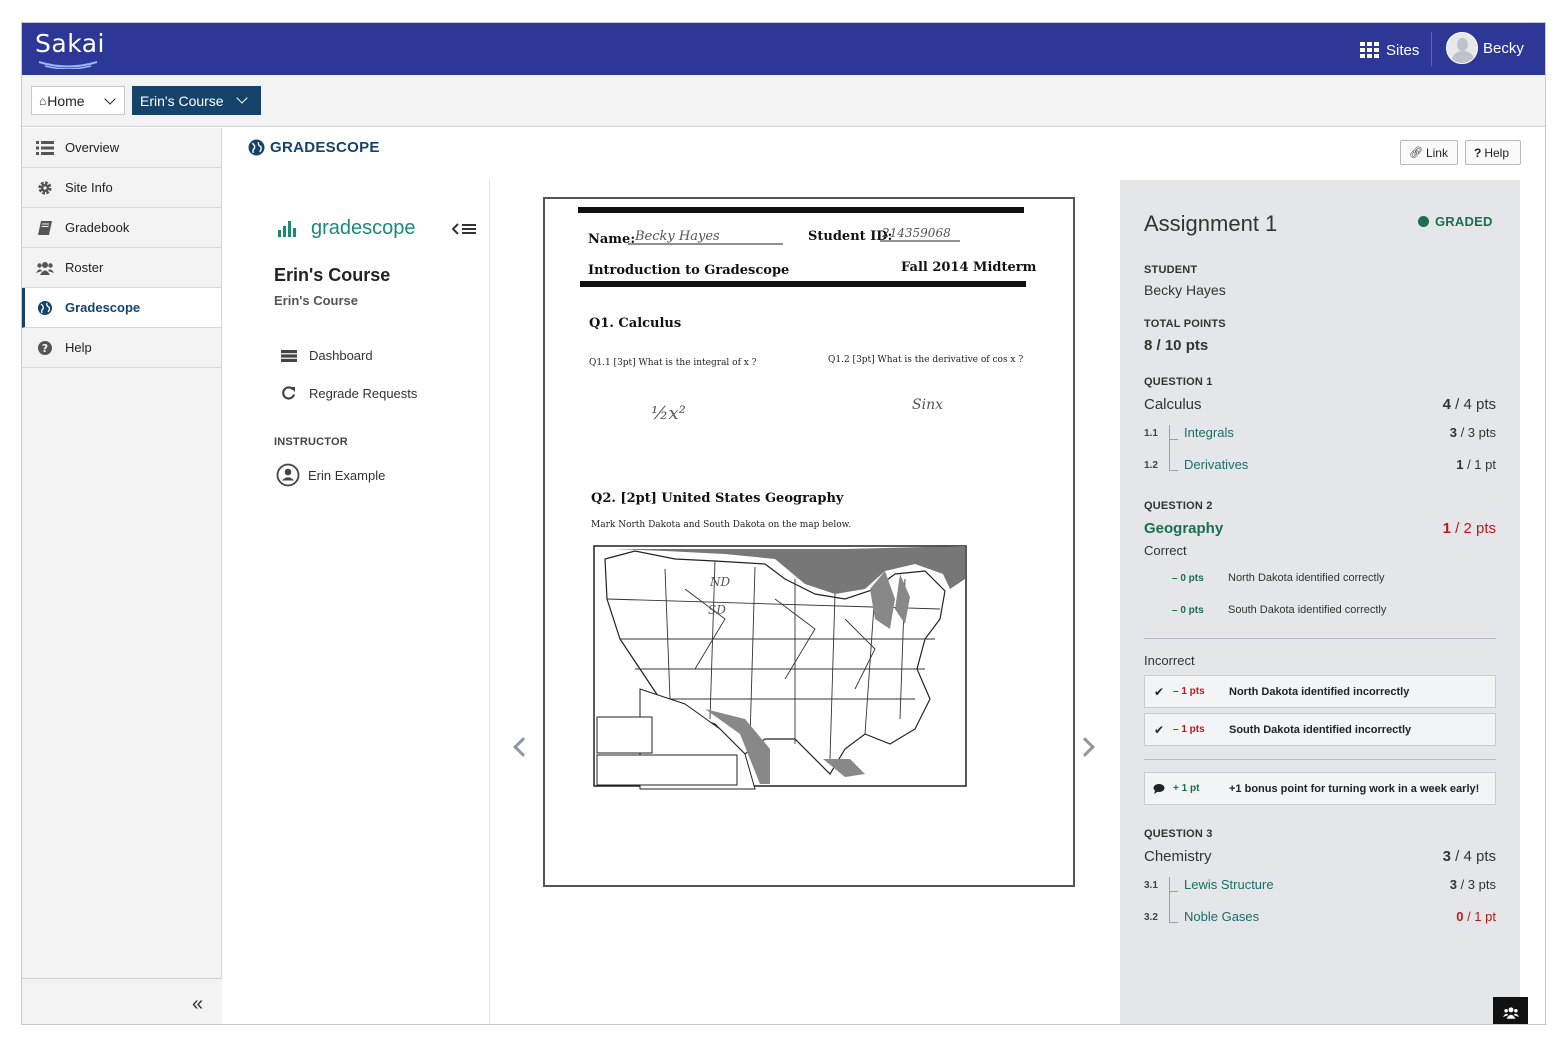 The image size is (1559, 1047). I want to click on avatar, so click(1462, 48).